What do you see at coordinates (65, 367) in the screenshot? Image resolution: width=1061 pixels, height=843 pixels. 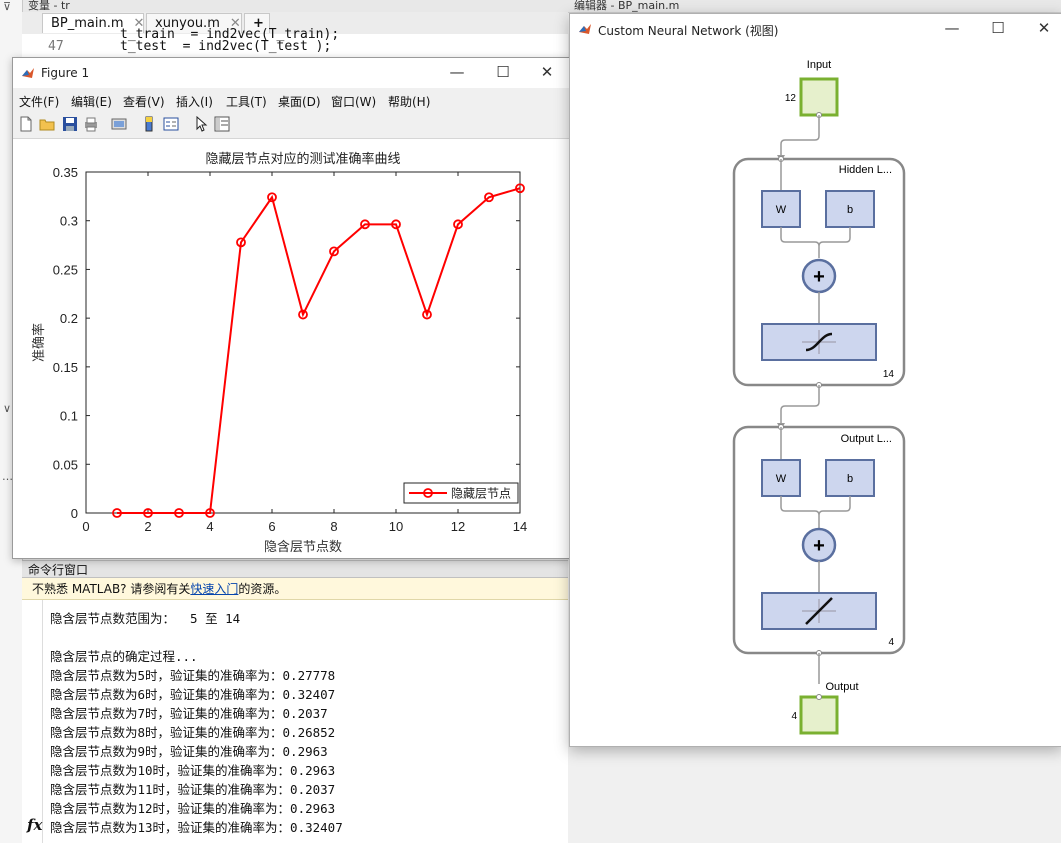 I see `y-tick-label: 0.15` at bounding box center [65, 367].